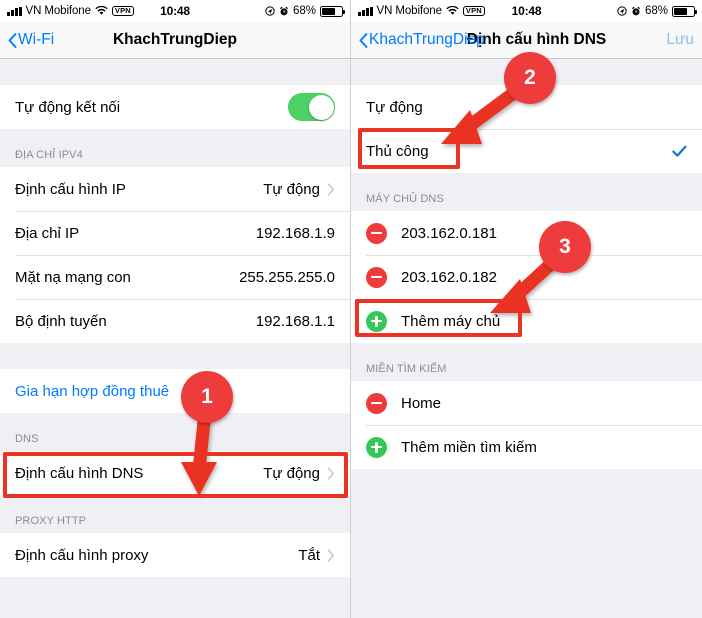 The image size is (702, 618). Describe the element at coordinates (526, 321) in the screenshot. I see `row-add-dns-server: Thêm máy chủ` at that location.